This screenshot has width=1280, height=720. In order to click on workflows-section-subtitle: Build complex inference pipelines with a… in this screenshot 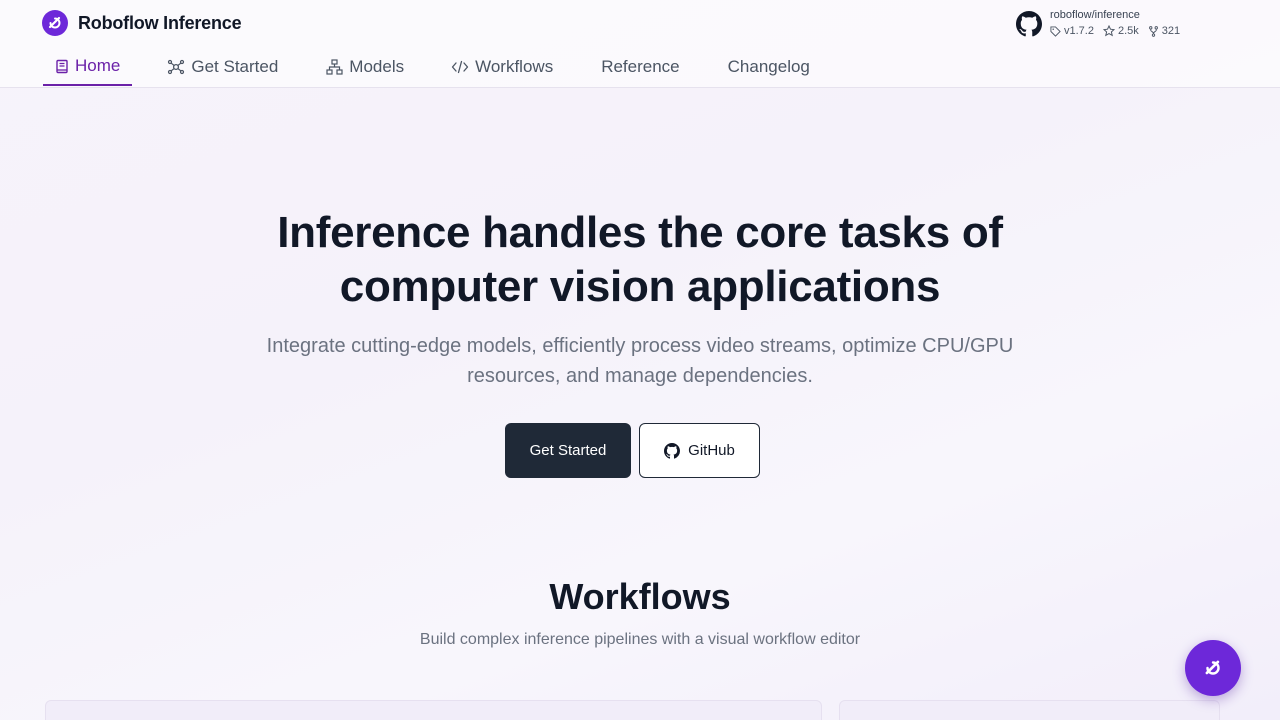, I will do `click(640, 639)`.